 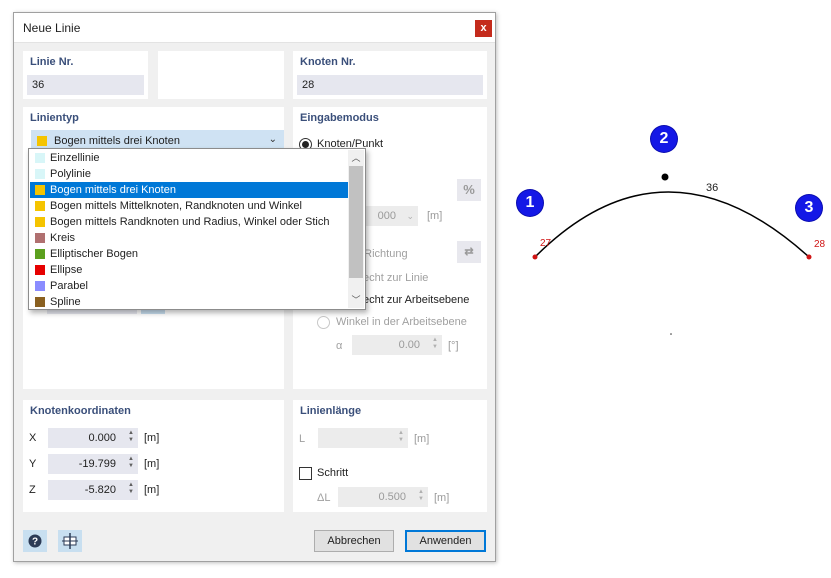 What do you see at coordinates (416, 300) in the screenshot?
I see `perp-plane-label: echt zur Arbeitsebene` at bounding box center [416, 300].